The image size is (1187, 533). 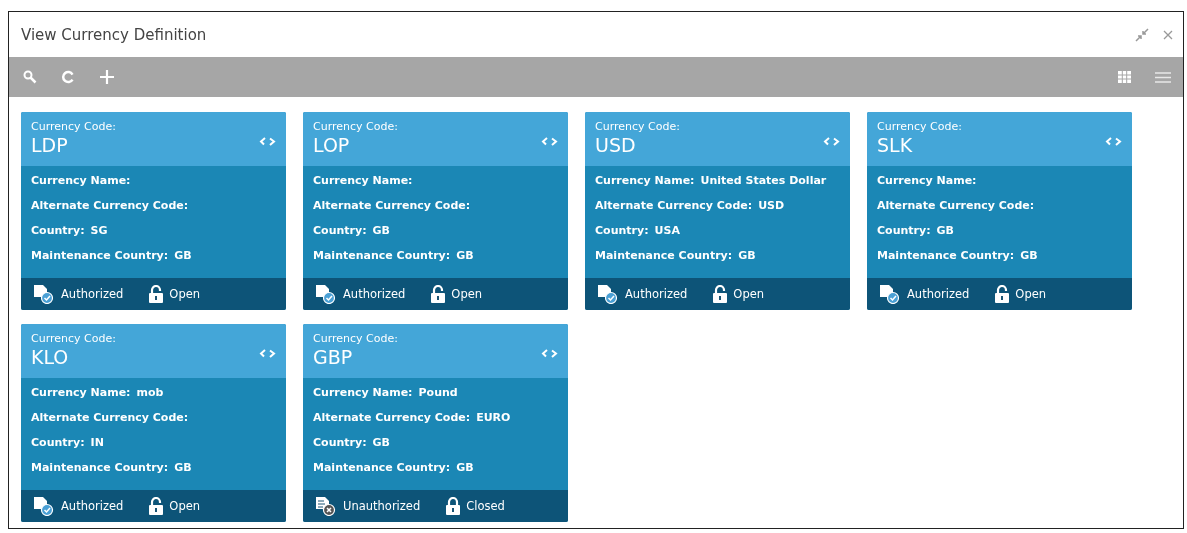 I want to click on currency-code: KLO, so click(x=50, y=357).